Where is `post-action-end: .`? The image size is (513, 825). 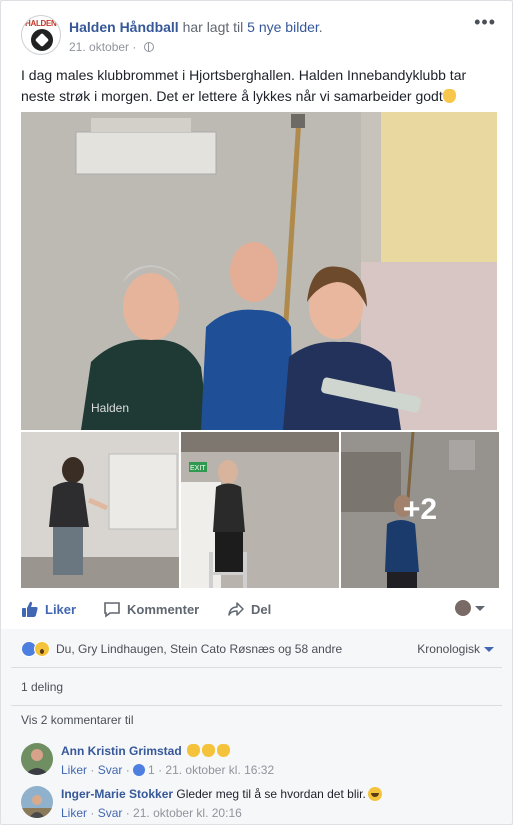 post-action-end: . is located at coordinates (320, 27).